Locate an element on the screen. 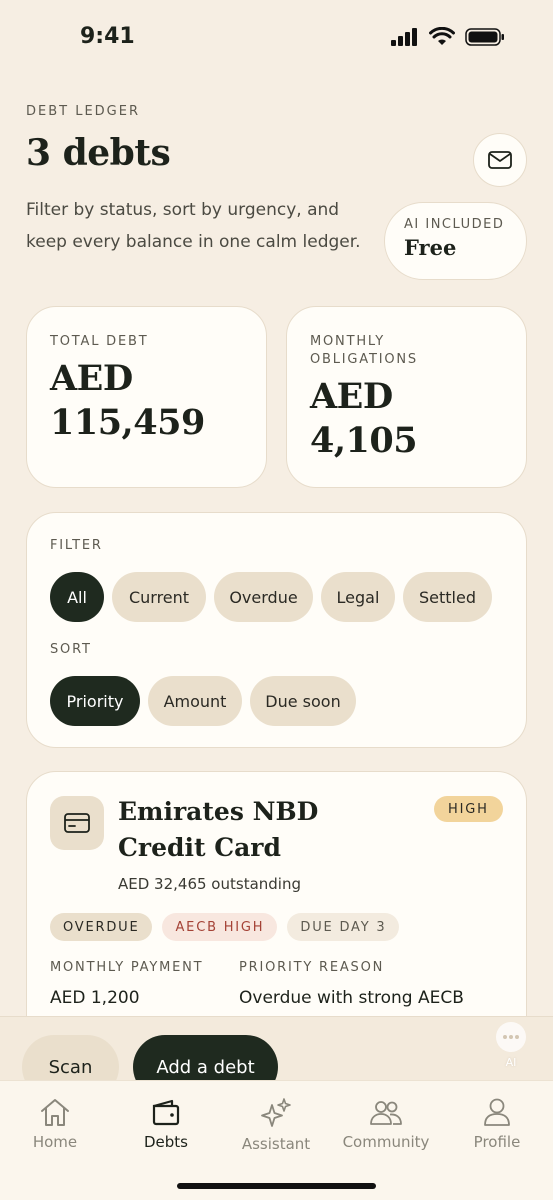  mail-icon is located at coordinates (500, 160).